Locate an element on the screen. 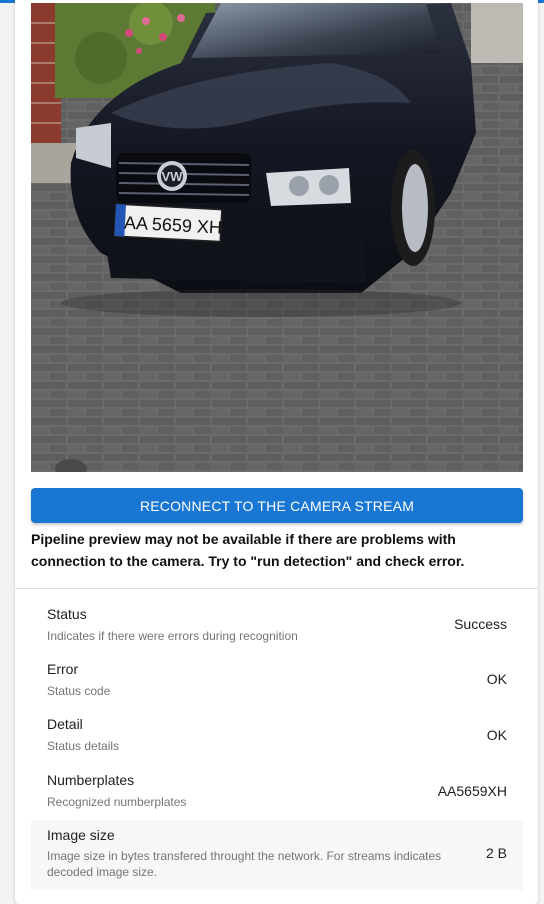  result-row-detail: Detail Status details OK is located at coordinates (277, 738).